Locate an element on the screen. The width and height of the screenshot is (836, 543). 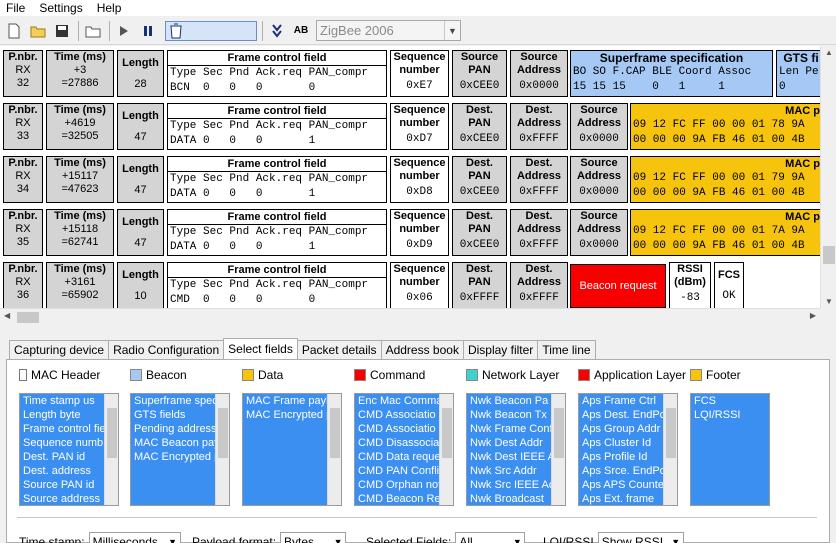
list-item: Superframe spec. is located at coordinates (174, 401).